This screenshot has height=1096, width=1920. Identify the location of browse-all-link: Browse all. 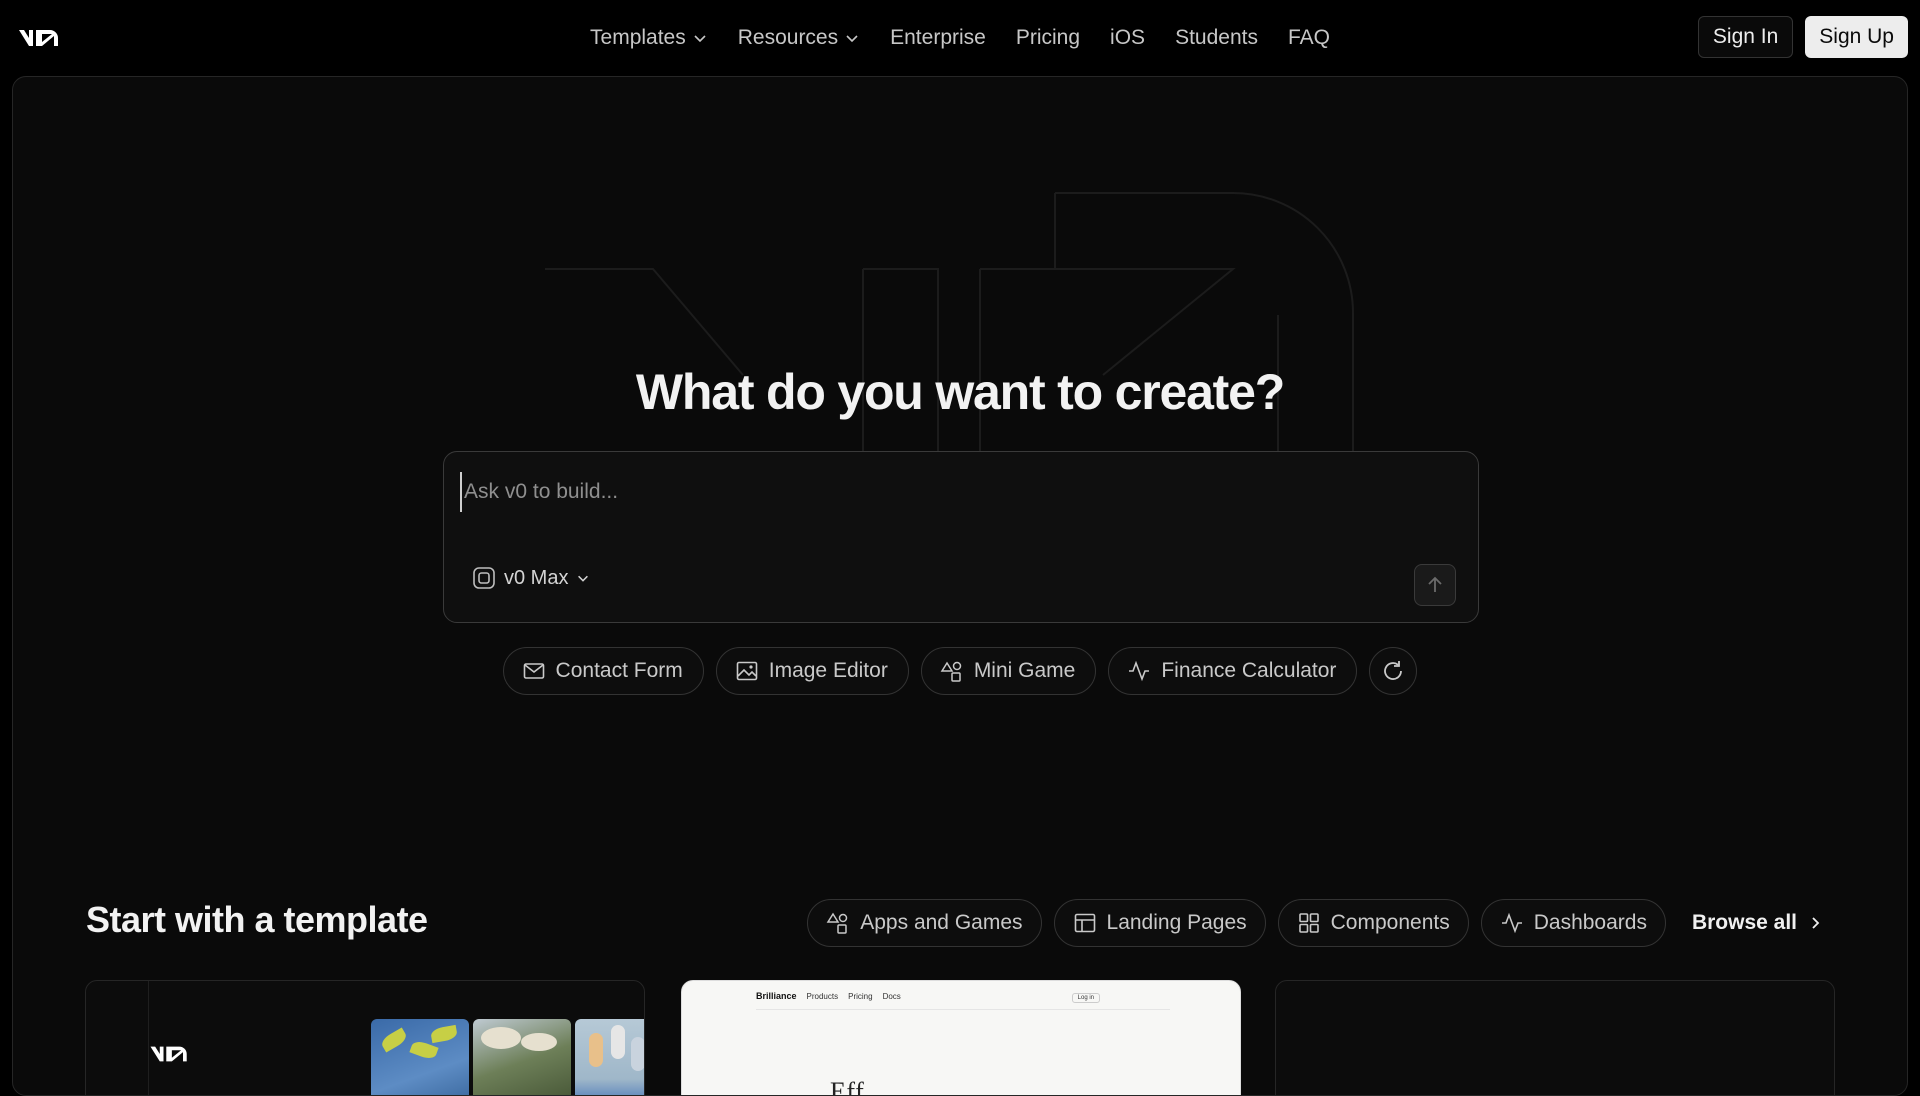
(1756, 923).